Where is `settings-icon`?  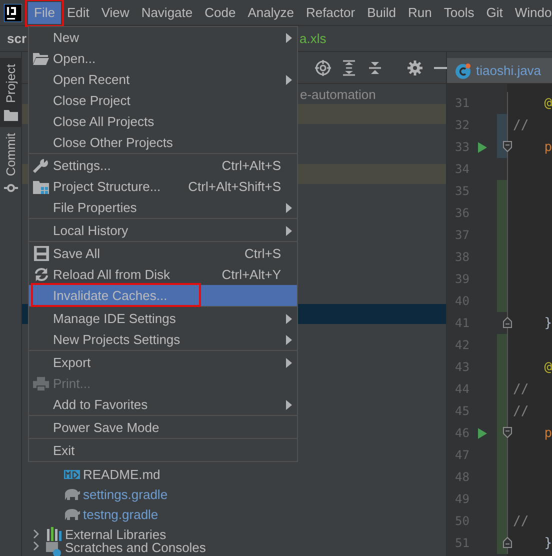 settings-icon is located at coordinates (415, 68).